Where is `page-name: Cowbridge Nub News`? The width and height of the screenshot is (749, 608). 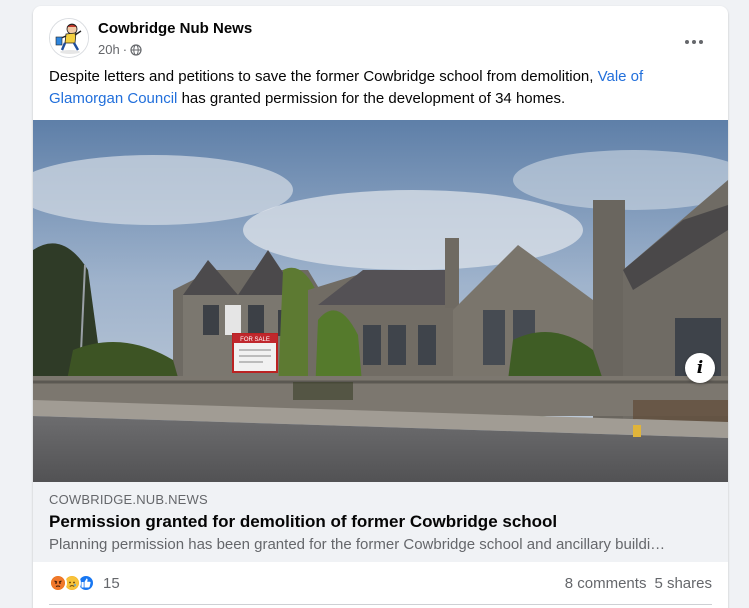 page-name: Cowbridge Nub News is located at coordinates (175, 28).